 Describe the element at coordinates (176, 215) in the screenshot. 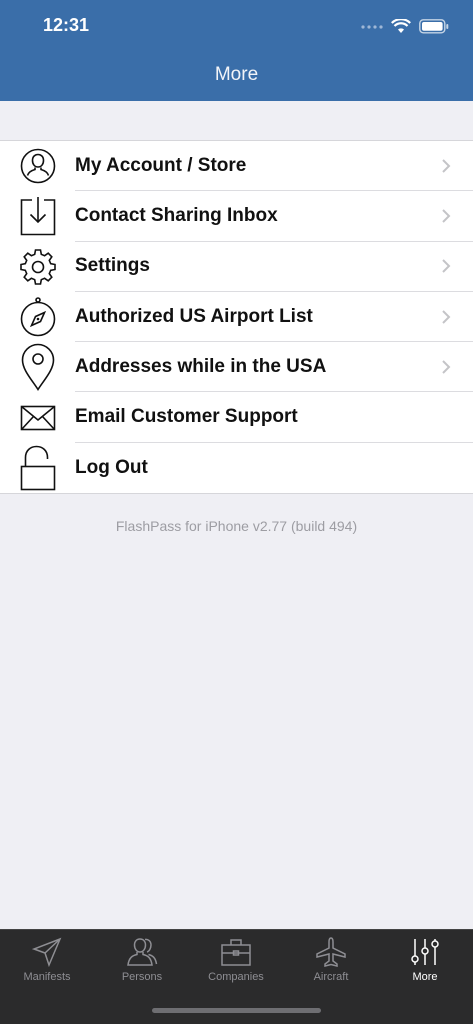

I see `menu-item-label: Contact Sharing Inbox` at that location.